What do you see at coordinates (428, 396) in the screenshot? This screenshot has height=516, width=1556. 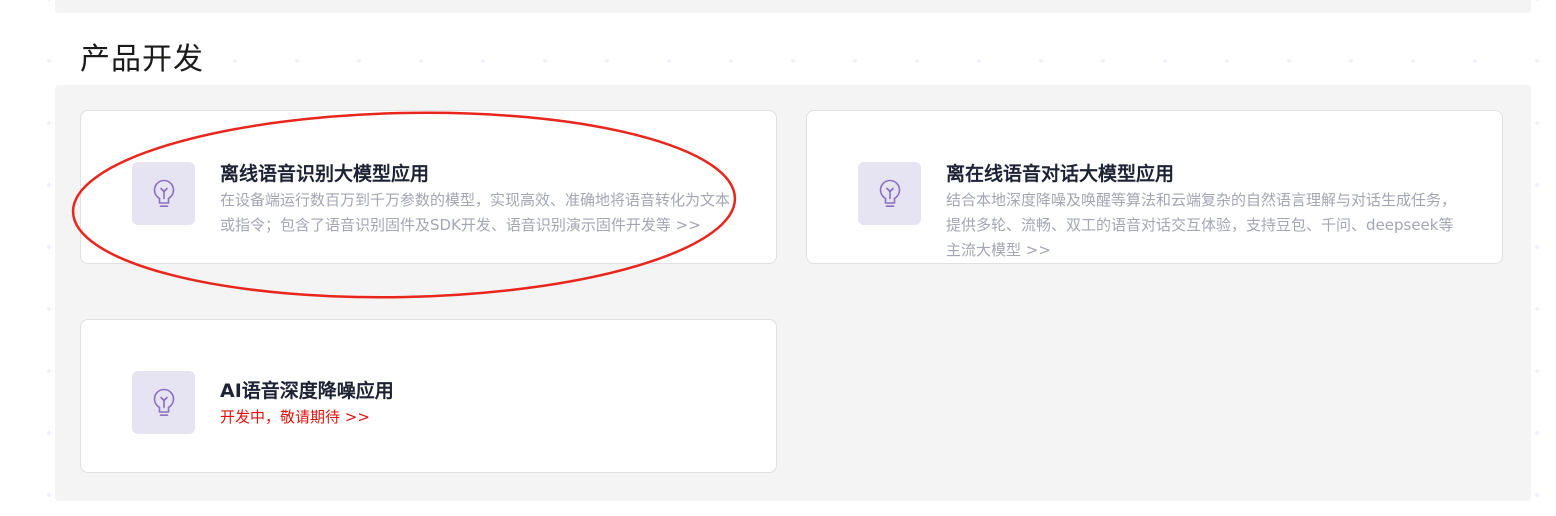 I see `card-ai-denoise: AI语音深度降噪应用 开发中，敬请期待 >>` at bounding box center [428, 396].